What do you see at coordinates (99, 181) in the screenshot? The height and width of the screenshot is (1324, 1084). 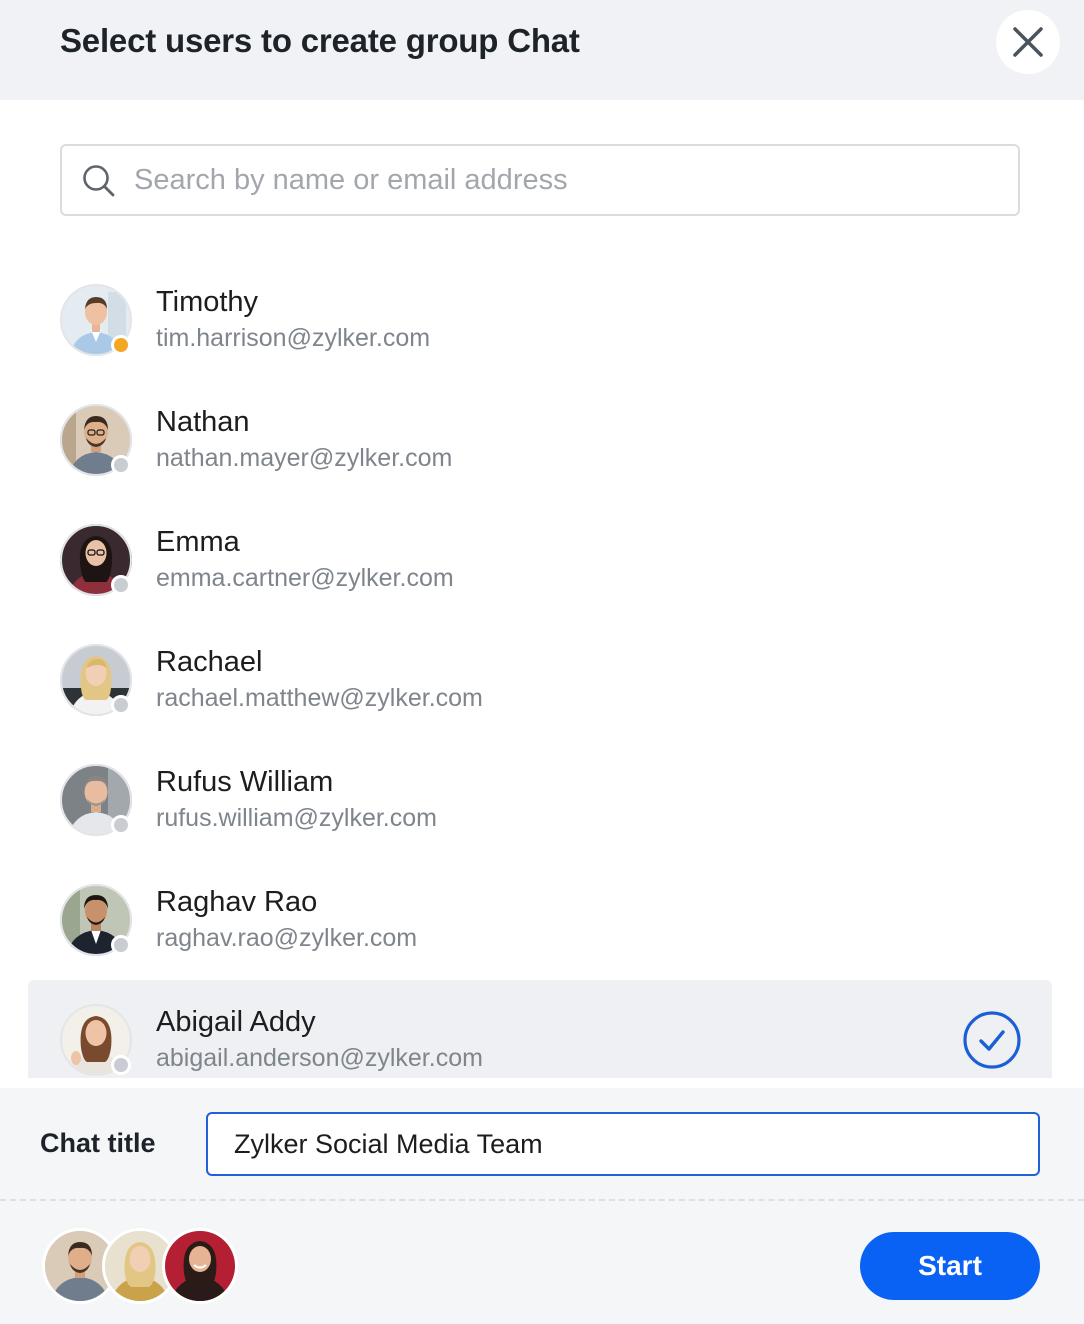 I see `search-icon` at bounding box center [99, 181].